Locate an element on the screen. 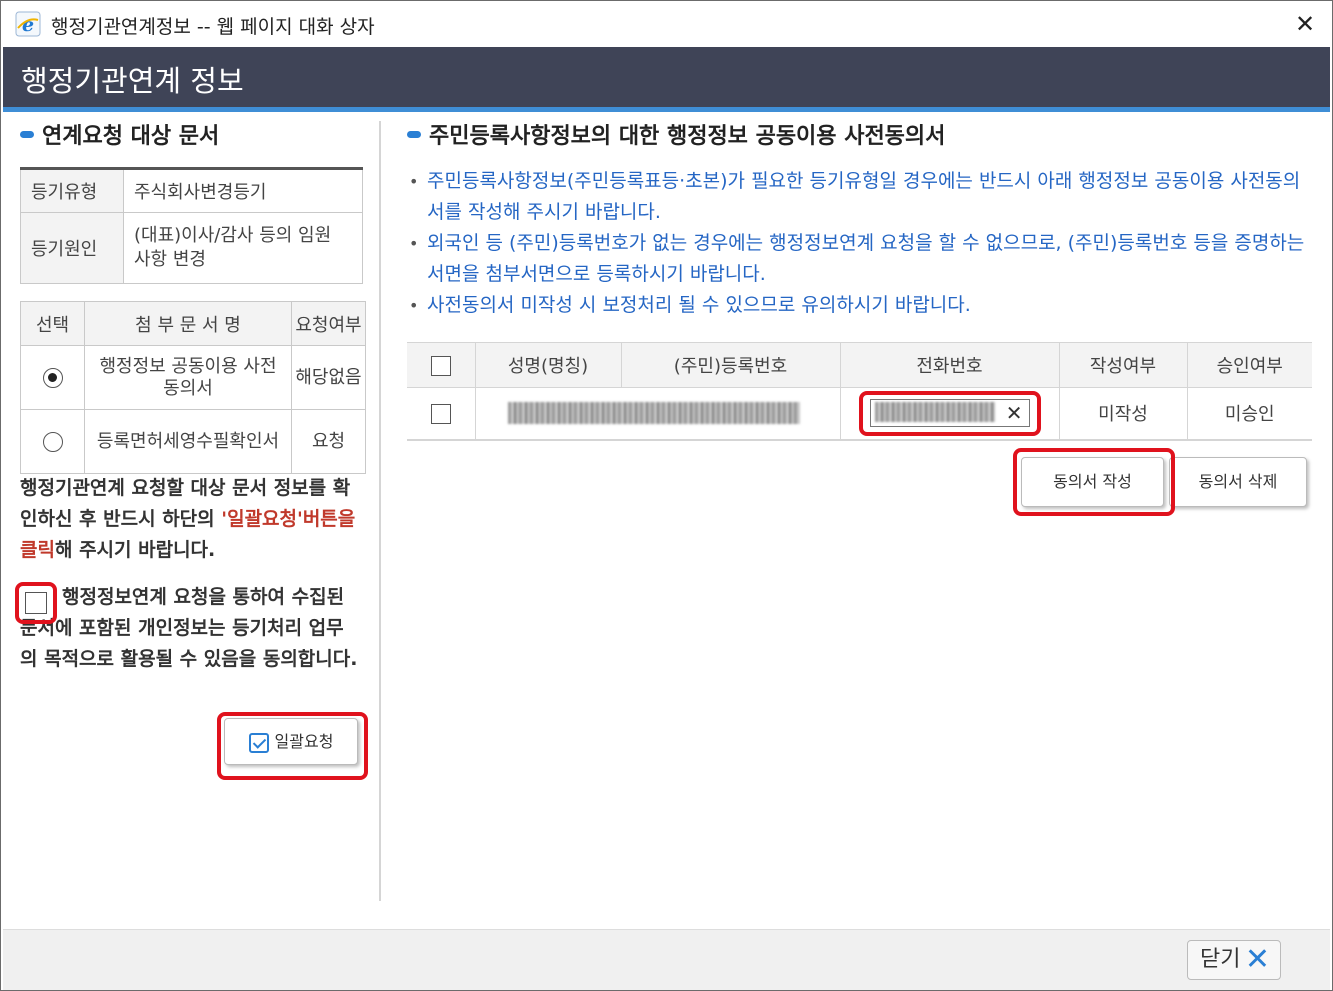 This screenshot has width=1333, height=991. doc-request: 해당없음 is located at coordinates (328, 377).